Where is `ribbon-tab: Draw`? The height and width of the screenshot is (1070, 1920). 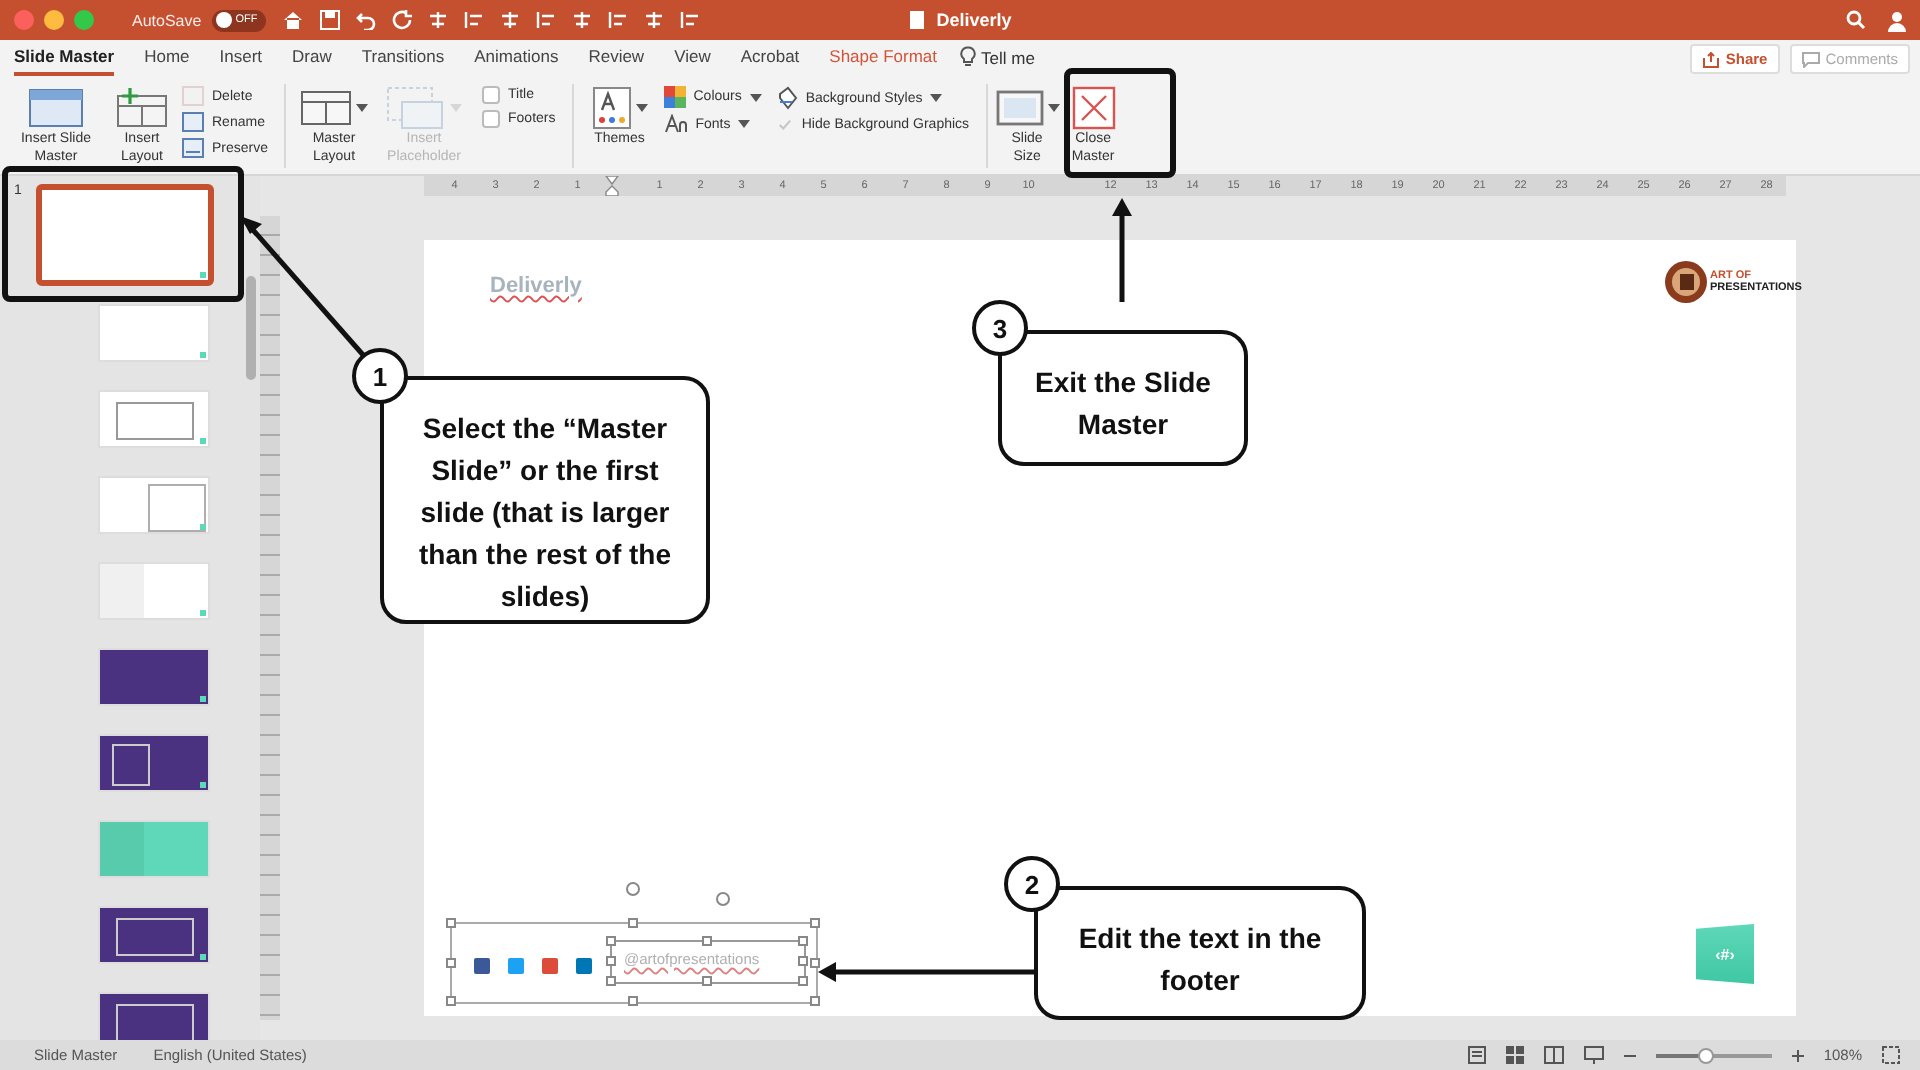 ribbon-tab: Draw is located at coordinates (312, 61).